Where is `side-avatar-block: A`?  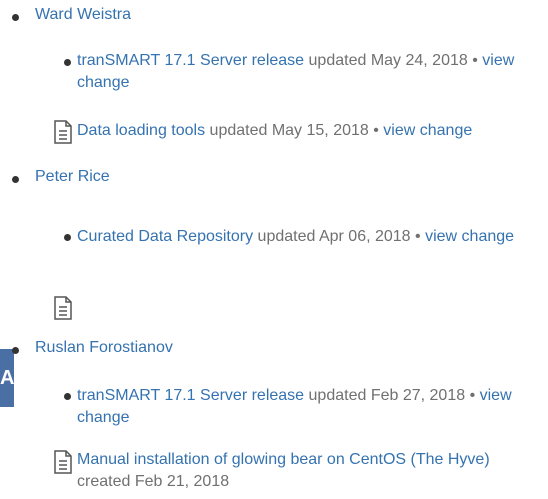 side-avatar-block: A is located at coordinates (7, 378).